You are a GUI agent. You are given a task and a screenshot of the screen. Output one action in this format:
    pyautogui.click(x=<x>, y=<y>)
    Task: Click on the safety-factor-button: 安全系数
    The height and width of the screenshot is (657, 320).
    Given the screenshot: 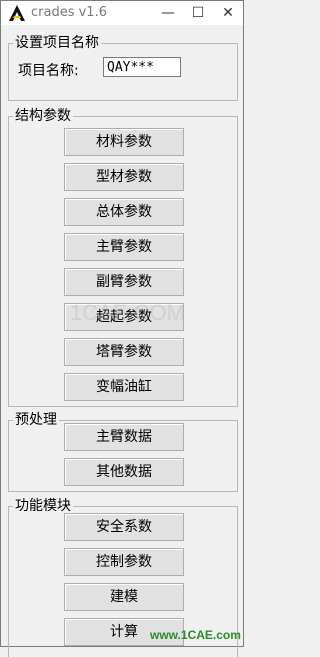 What is the action you would take?
    pyautogui.click(x=124, y=527)
    